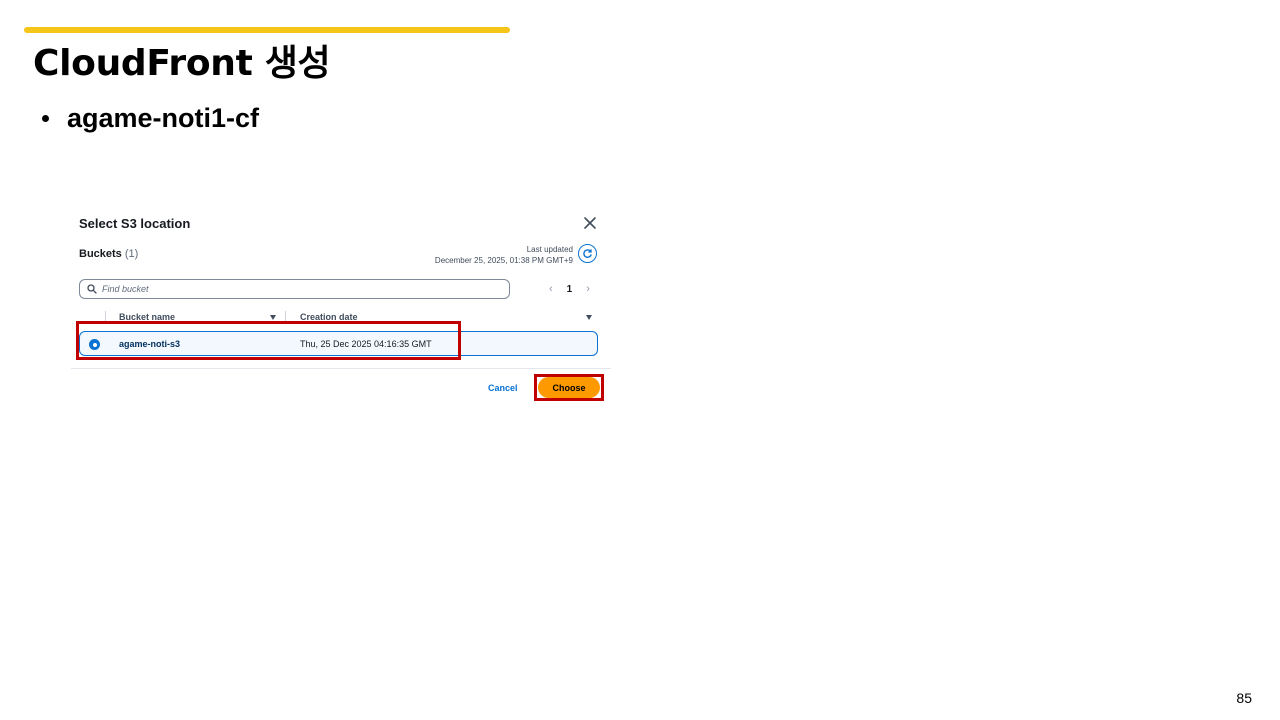 This screenshot has width=1280, height=720. I want to click on refresh-button, so click(587, 253).